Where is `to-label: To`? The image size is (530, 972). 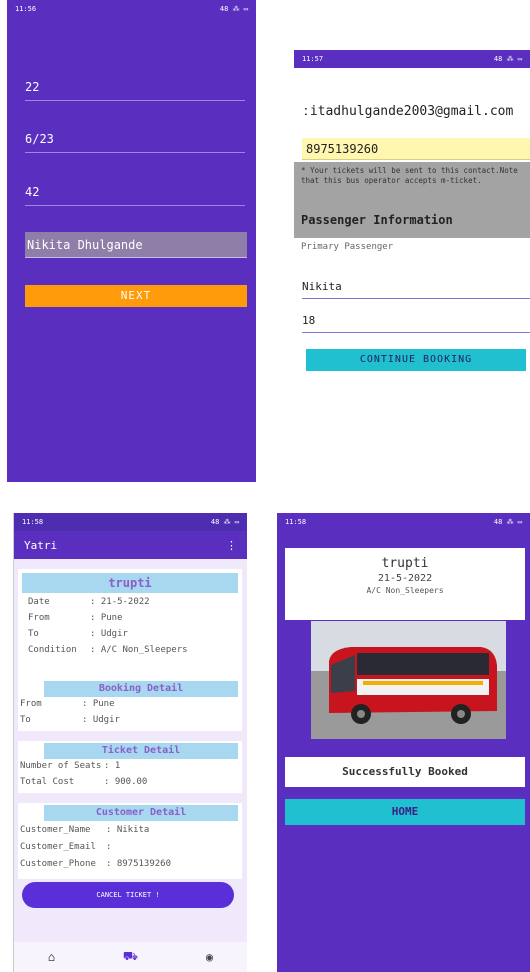
to-label: To is located at coordinates (33, 634).